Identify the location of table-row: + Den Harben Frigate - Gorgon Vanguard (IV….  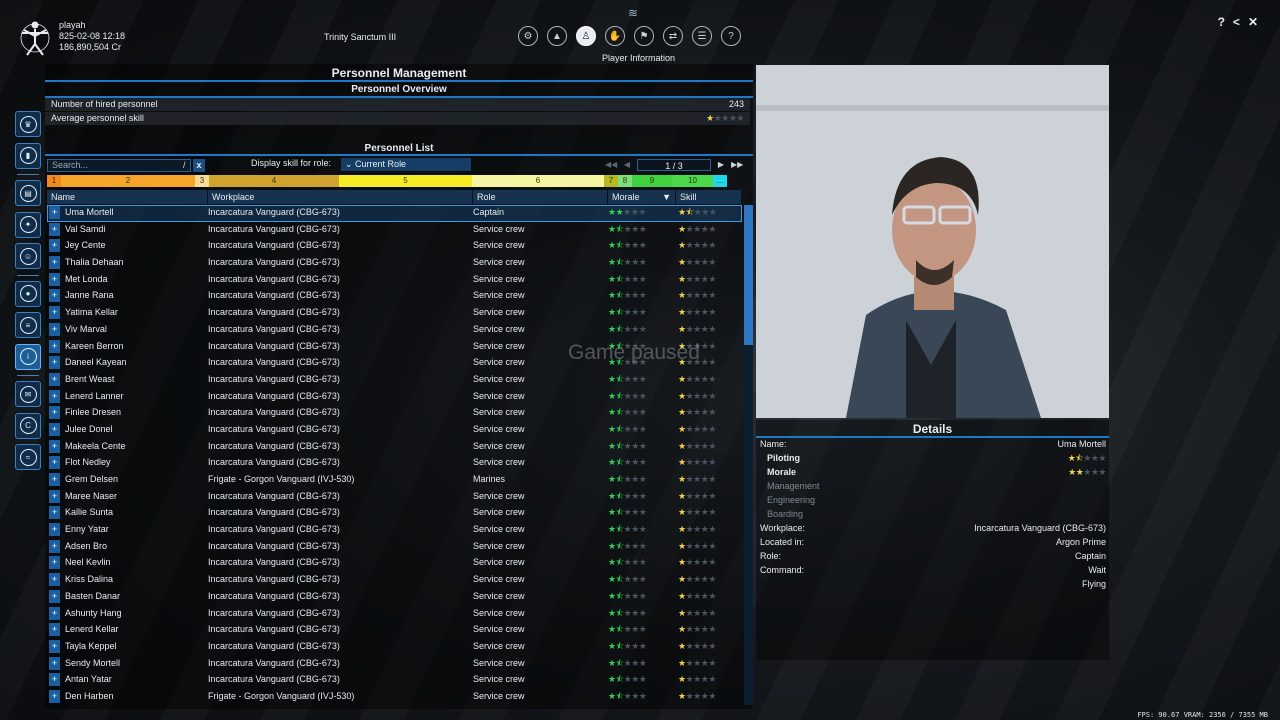
(394, 697).